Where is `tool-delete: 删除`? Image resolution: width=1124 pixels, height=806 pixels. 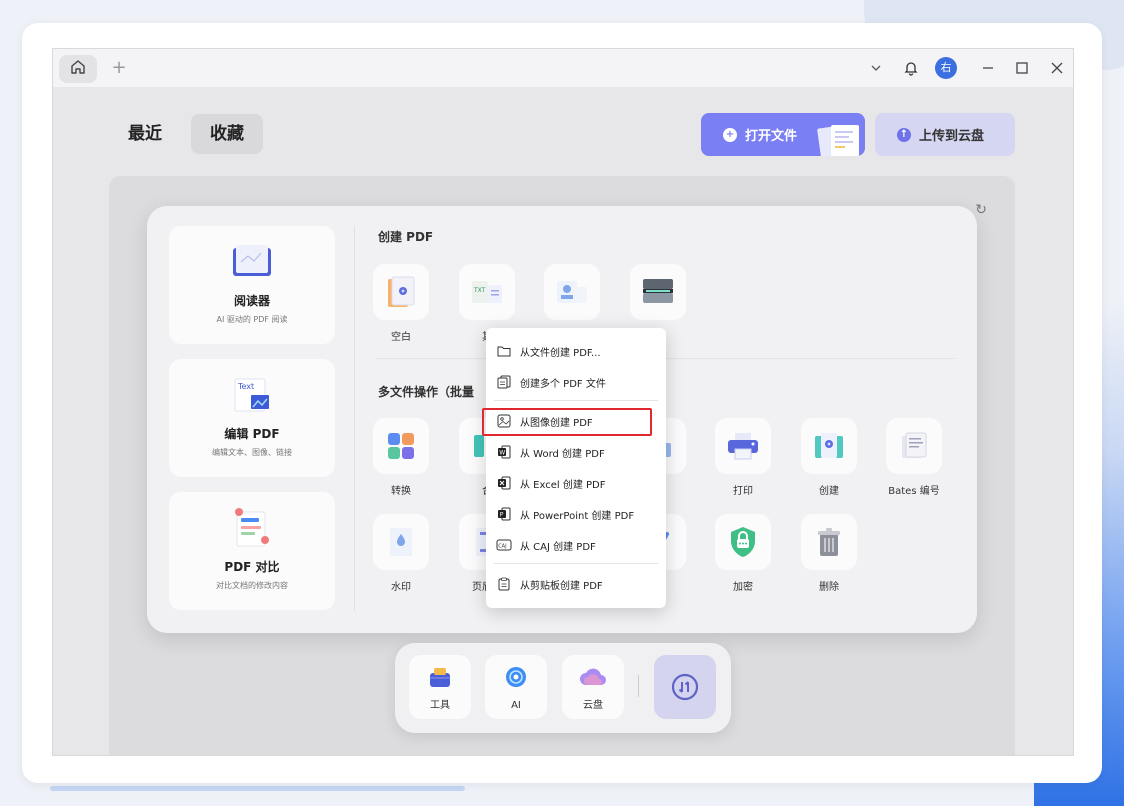
tool-delete: 删除 is located at coordinates (829, 553).